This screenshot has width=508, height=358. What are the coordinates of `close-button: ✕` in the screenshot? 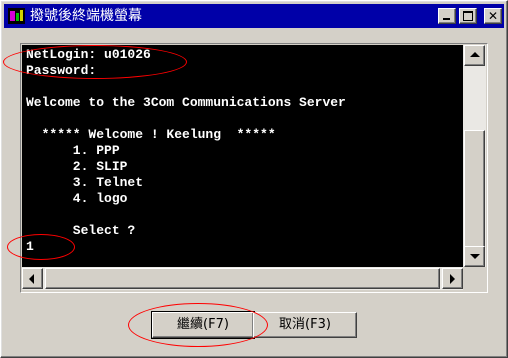 It's located at (493, 16).